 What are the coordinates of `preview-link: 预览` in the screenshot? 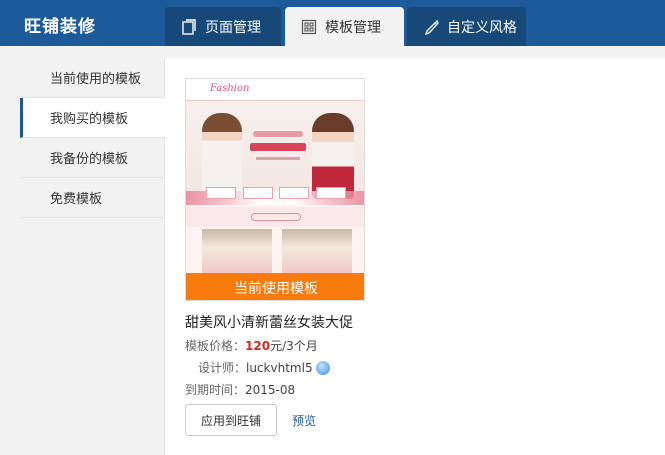 It's located at (304, 420).